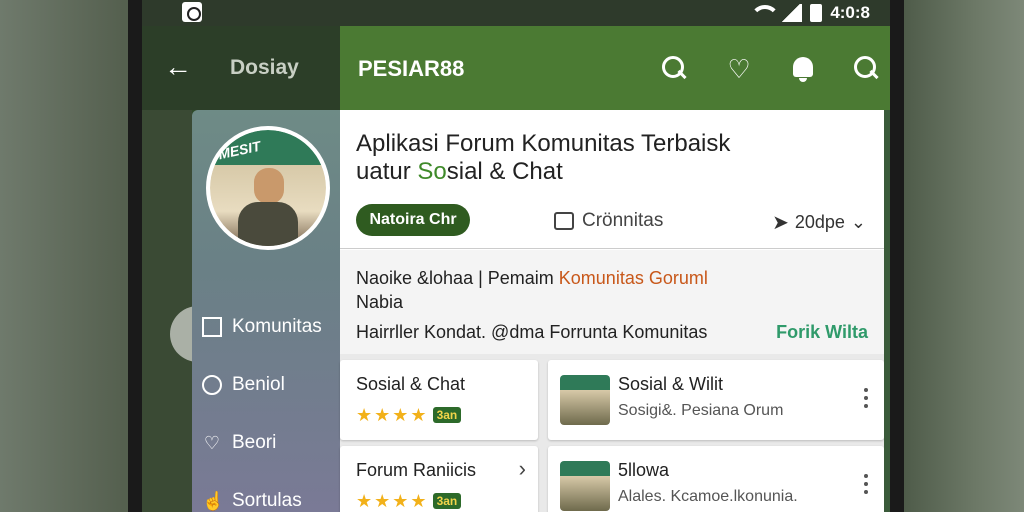 The width and height of the screenshot is (1024, 512). I want to click on drawer-item-beniol: Beniol, so click(243, 385).